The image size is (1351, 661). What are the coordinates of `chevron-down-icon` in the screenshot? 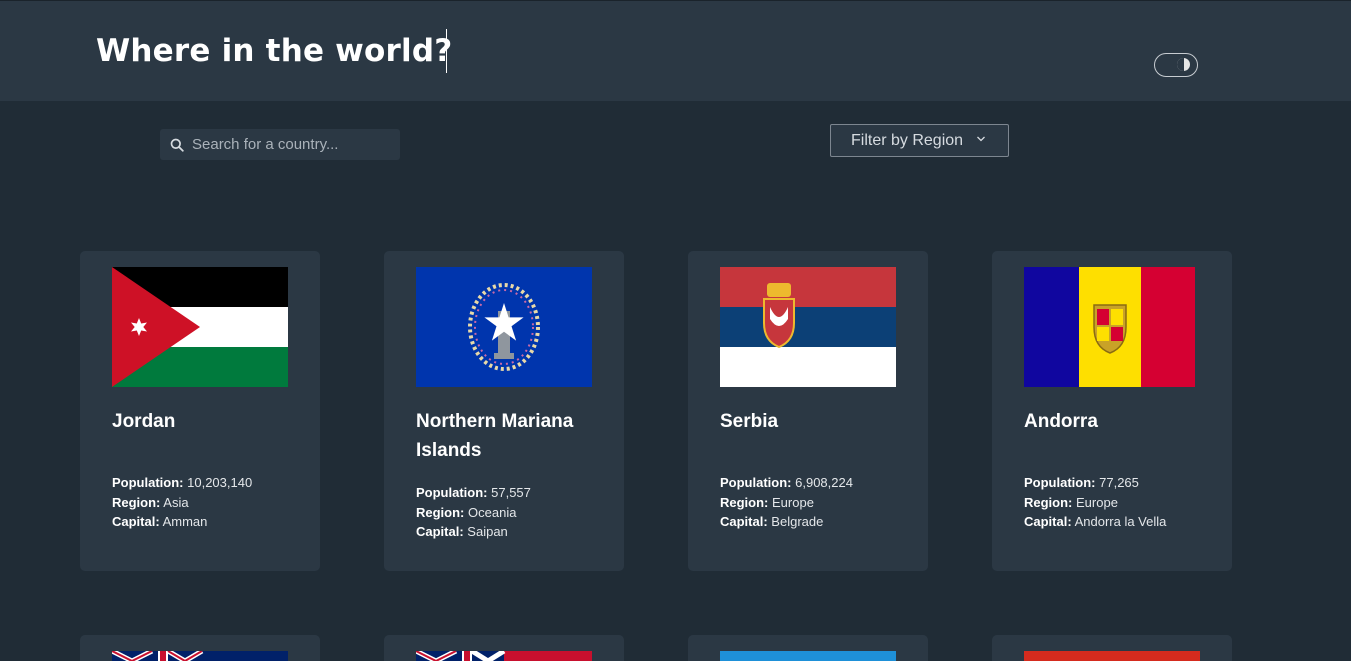 It's located at (981, 139).